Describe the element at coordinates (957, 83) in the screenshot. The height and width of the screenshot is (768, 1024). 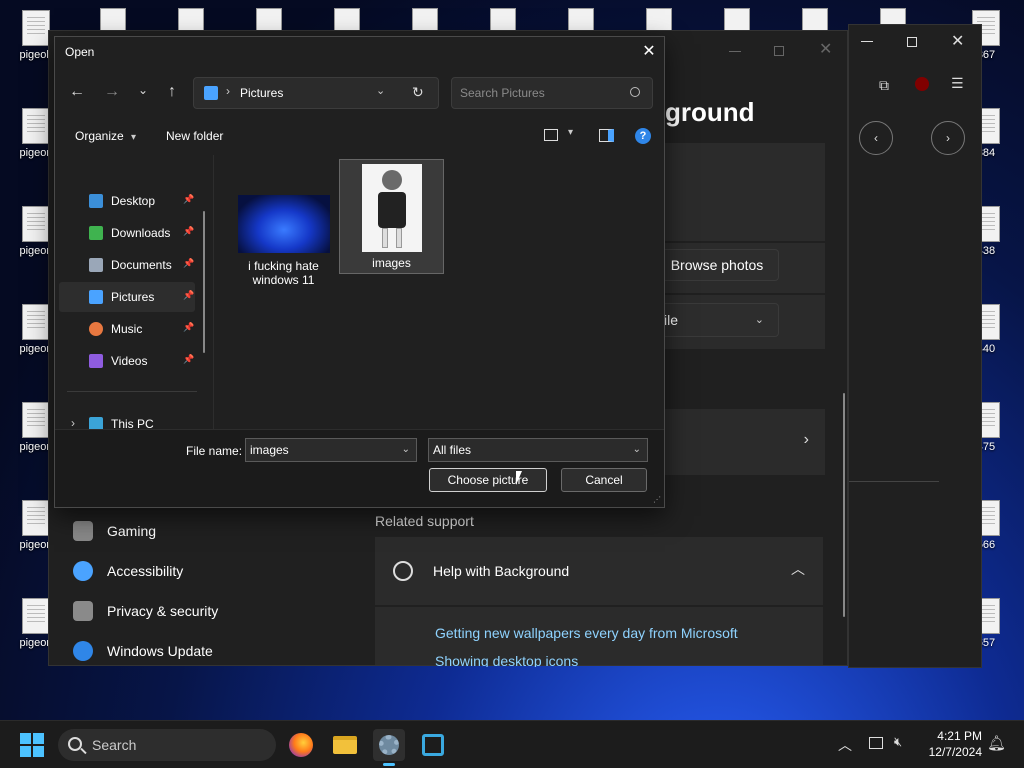
I see `menu-icon: ☰` at that location.